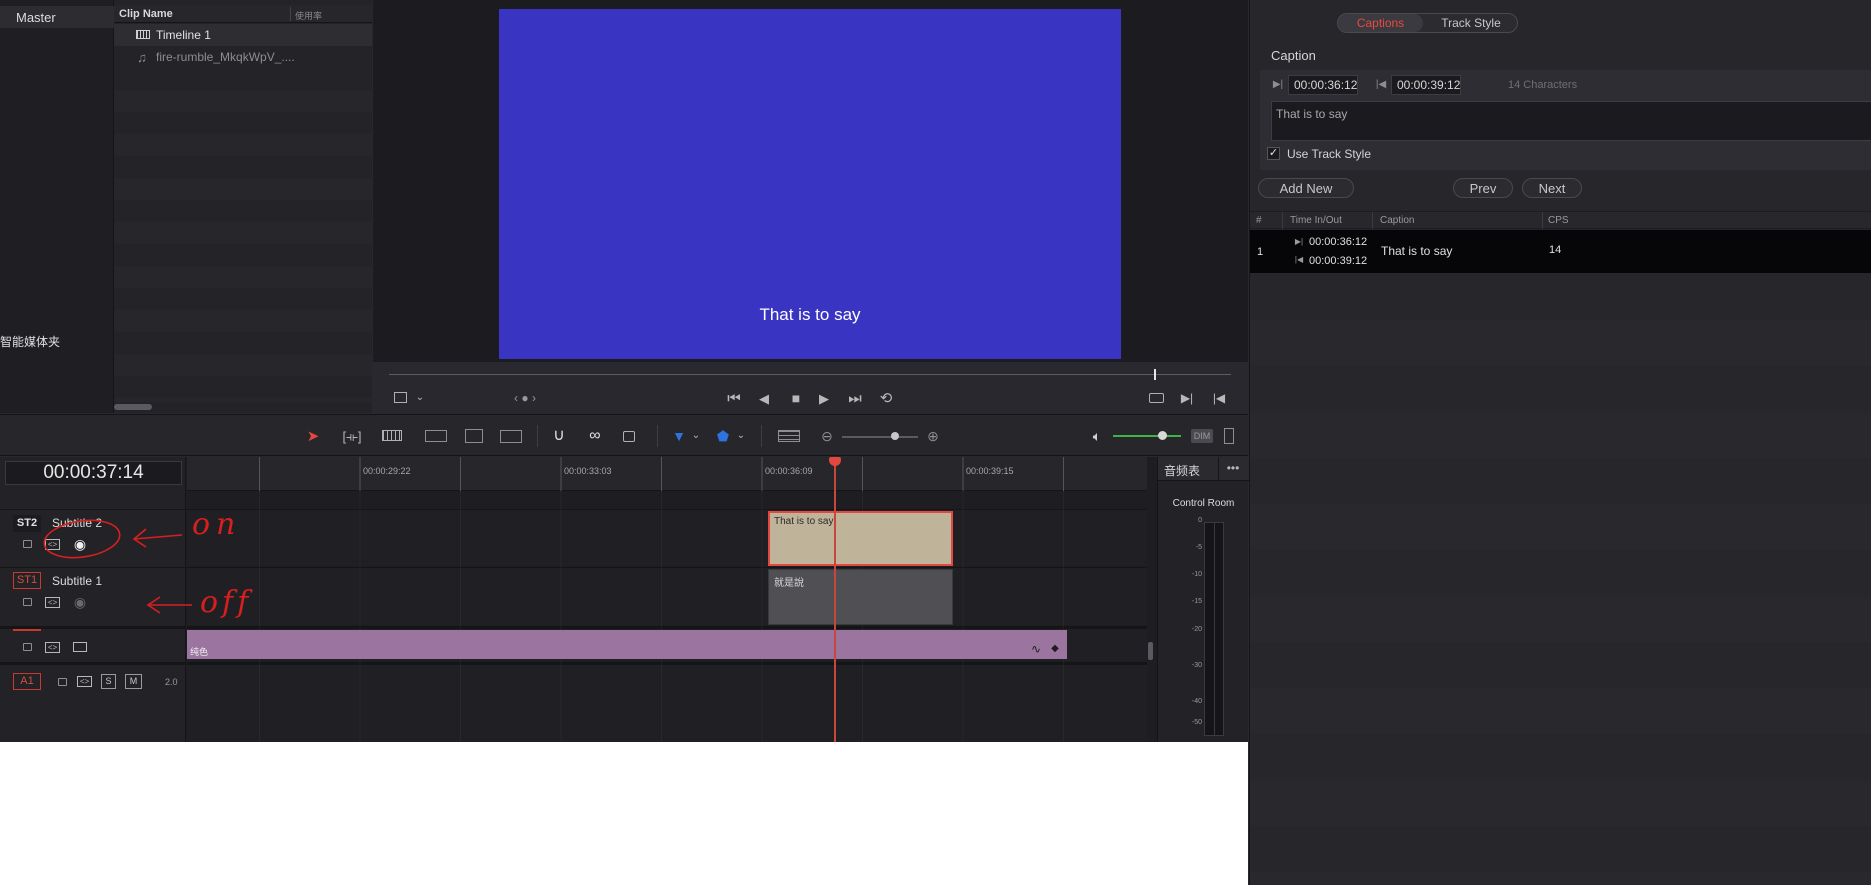 The height and width of the screenshot is (885, 1871). What do you see at coordinates (243, 35) in the screenshot?
I see `clip-row: Timeline 1` at bounding box center [243, 35].